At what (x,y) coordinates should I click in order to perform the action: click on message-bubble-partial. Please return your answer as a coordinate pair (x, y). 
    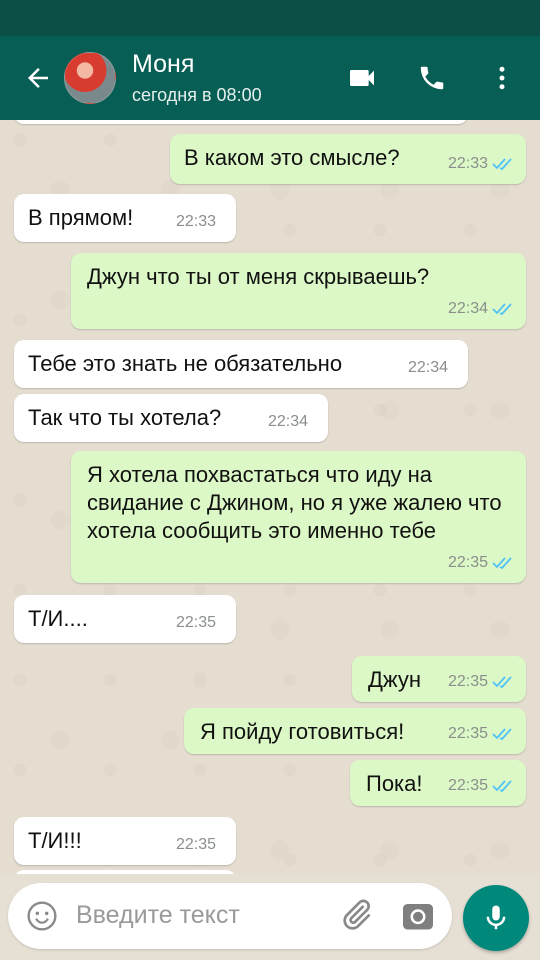
    Looking at the image, I should click on (241, 122).